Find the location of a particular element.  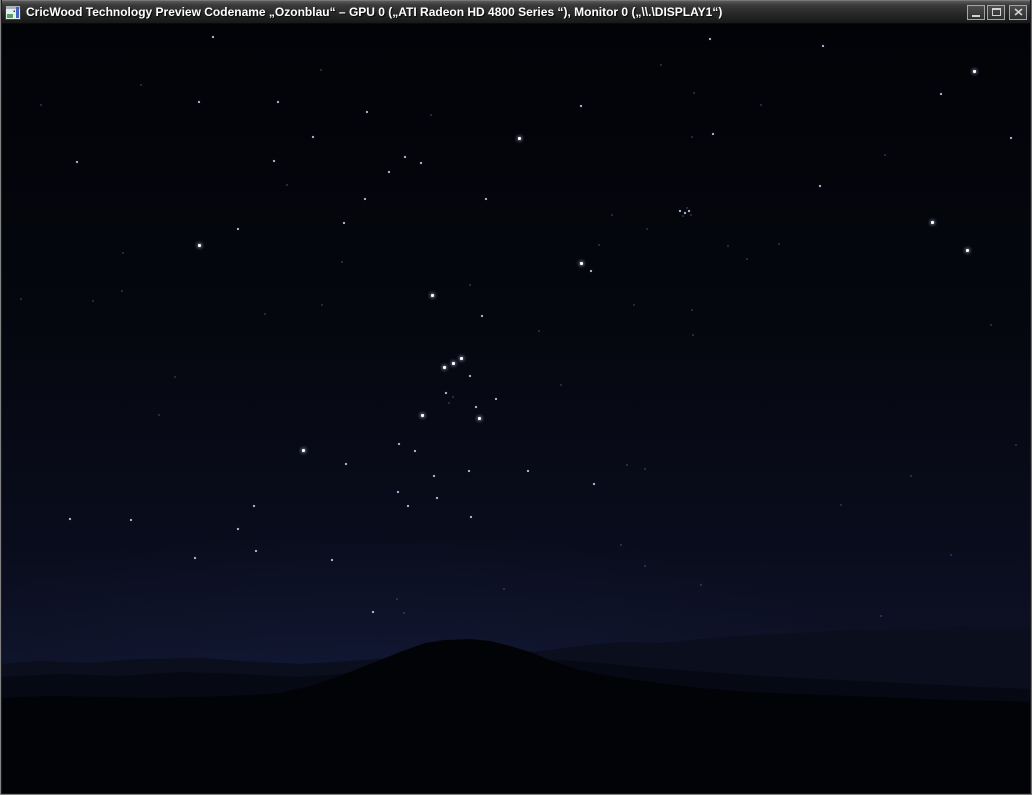

window-controls is located at coordinates (997, 12).